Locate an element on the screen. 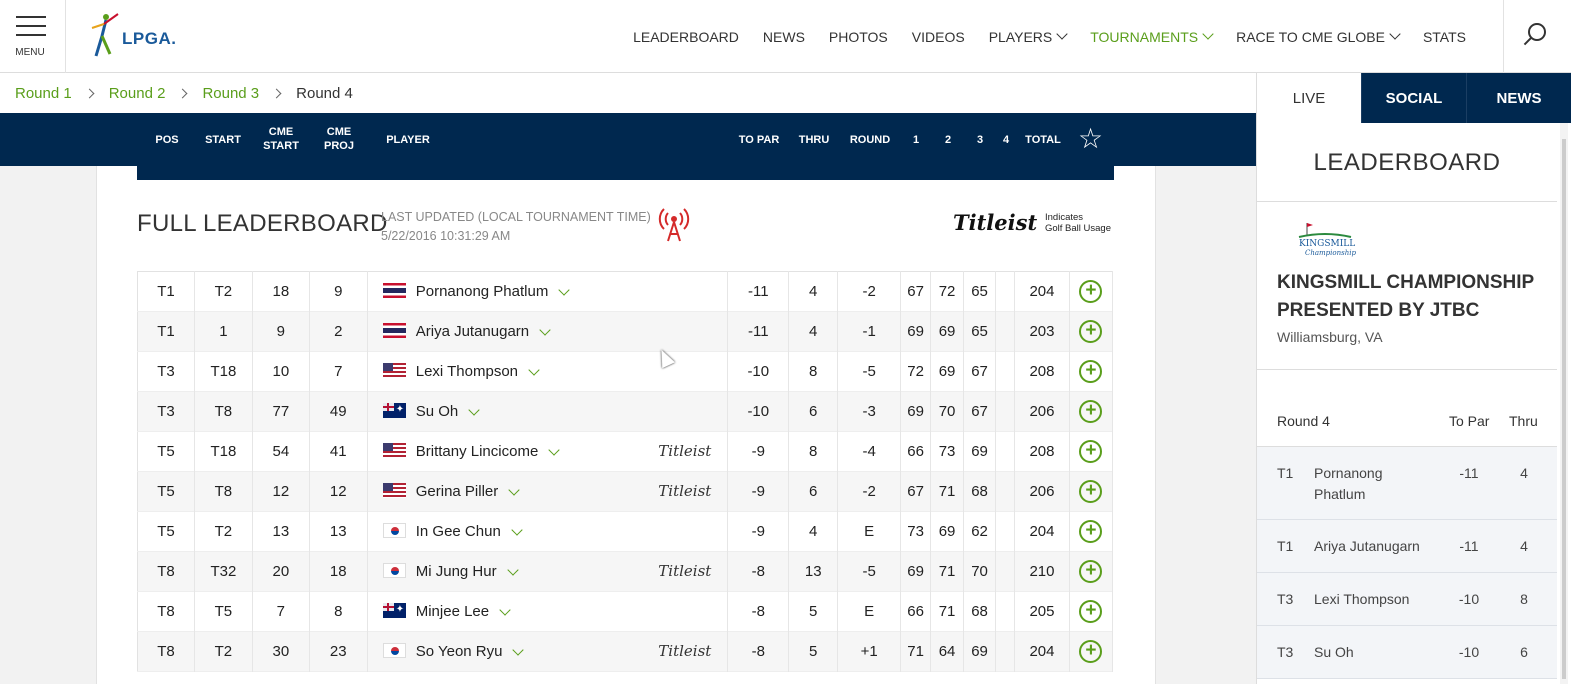 The height and width of the screenshot is (684, 1571). golfer-logo-icon is located at coordinates (105, 35).